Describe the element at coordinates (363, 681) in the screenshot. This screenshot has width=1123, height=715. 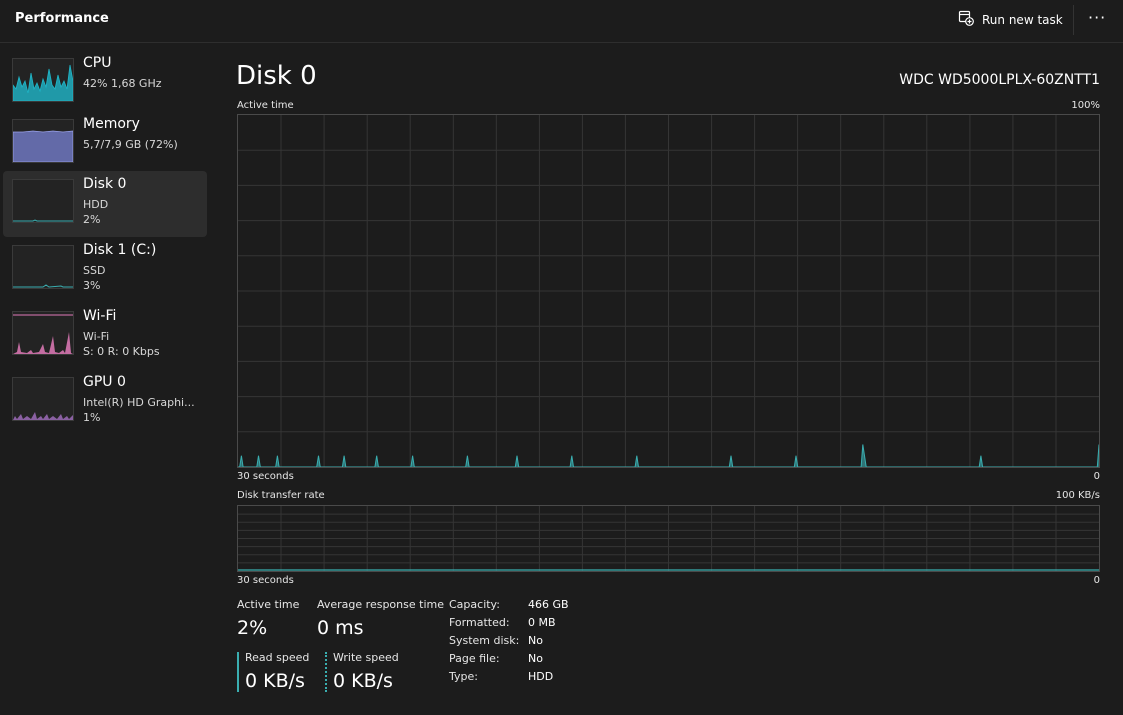
I see `write-speed-value: 0 KB/s` at that location.